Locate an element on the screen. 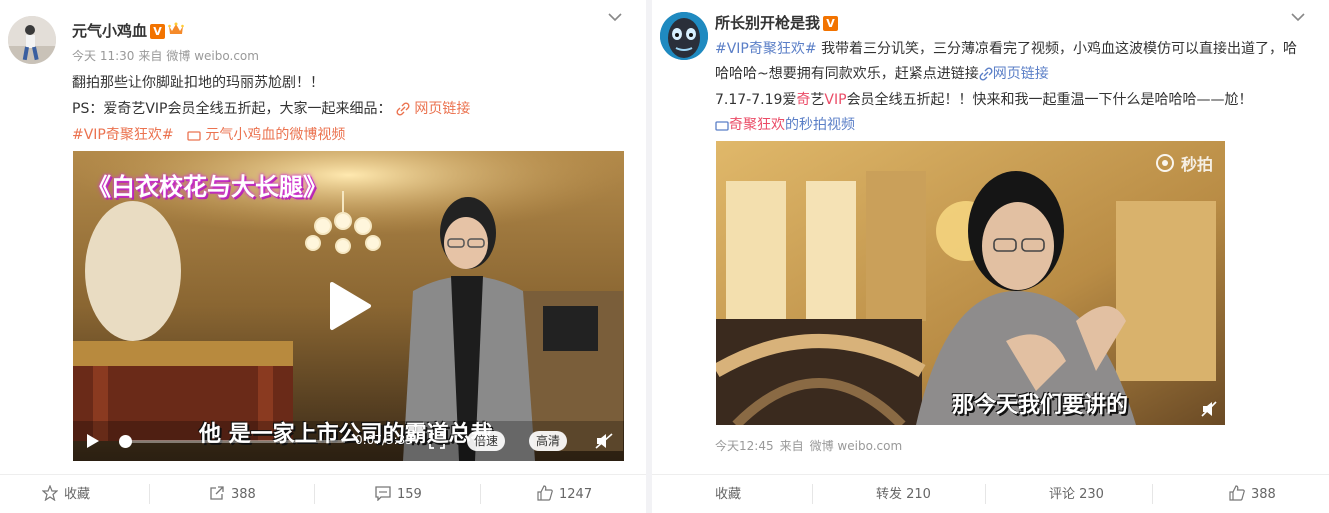  like-button: 1247 is located at coordinates (564, 494).